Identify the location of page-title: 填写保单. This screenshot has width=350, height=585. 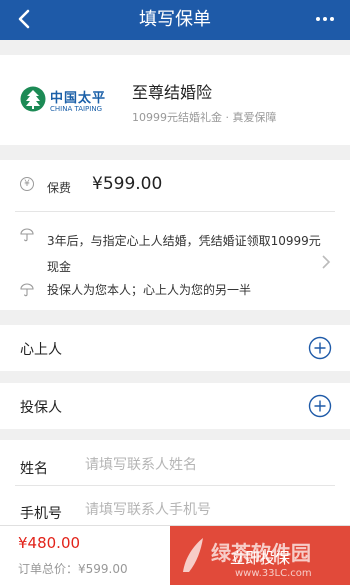
(175, 19).